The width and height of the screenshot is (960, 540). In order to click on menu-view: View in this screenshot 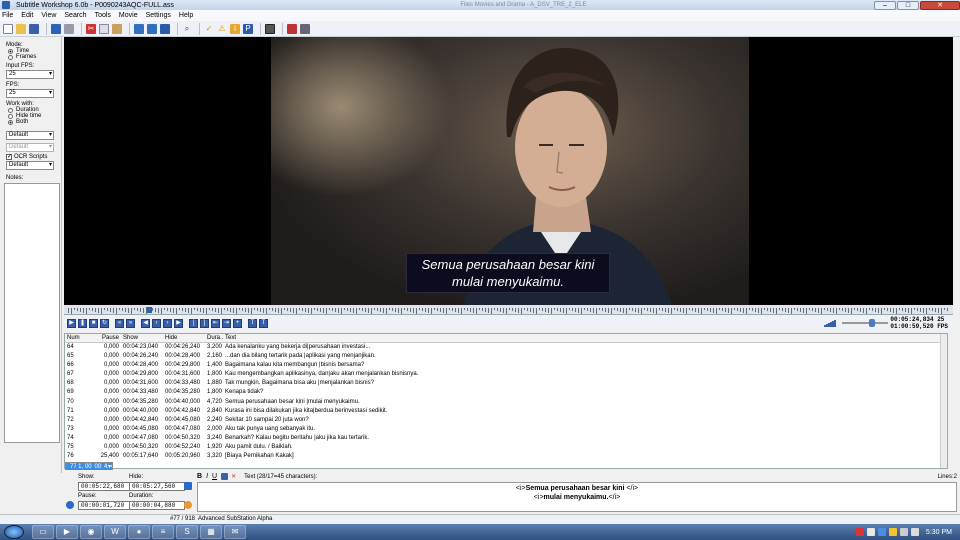, I will do `click(48, 15)`.